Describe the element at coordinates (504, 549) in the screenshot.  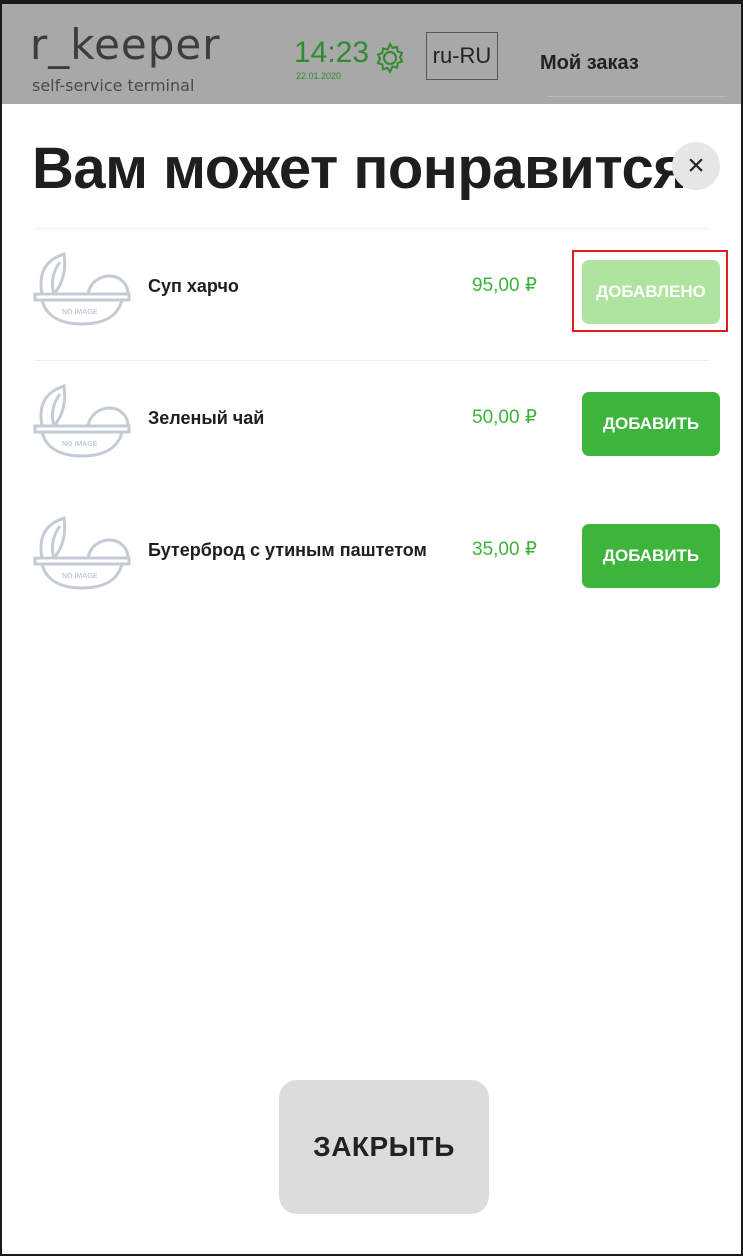
I see `item-price: 35,00 ₽` at that location.